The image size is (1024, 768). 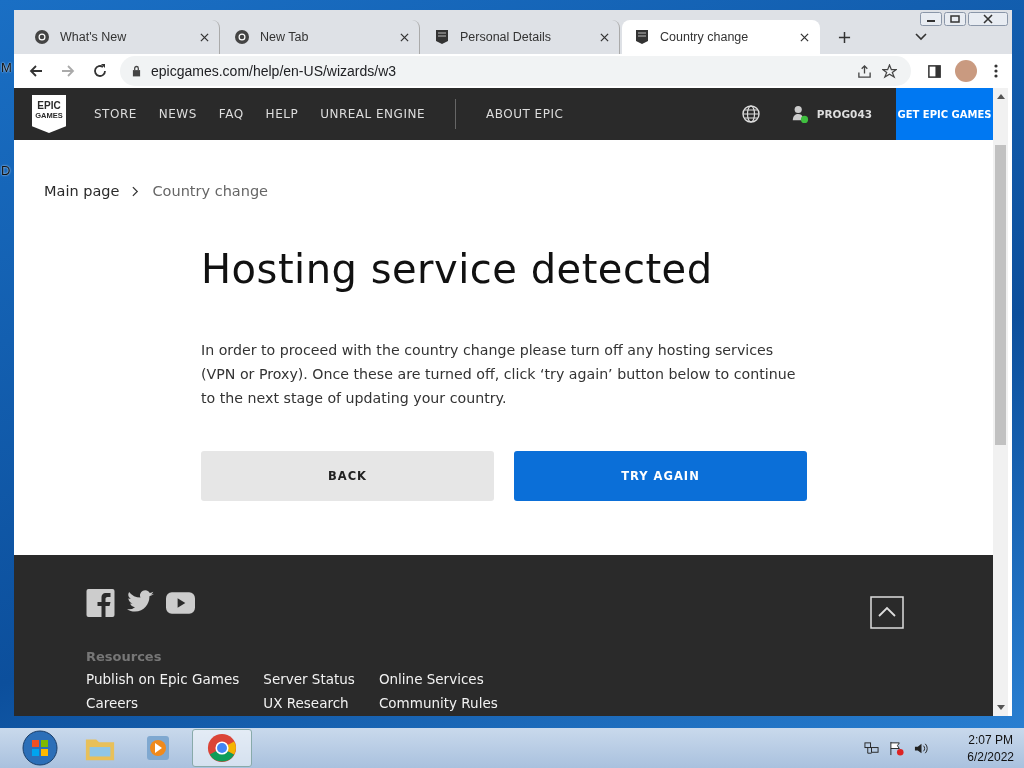 I want to click on browser-tab: Country change, so click(x=721, y=37).